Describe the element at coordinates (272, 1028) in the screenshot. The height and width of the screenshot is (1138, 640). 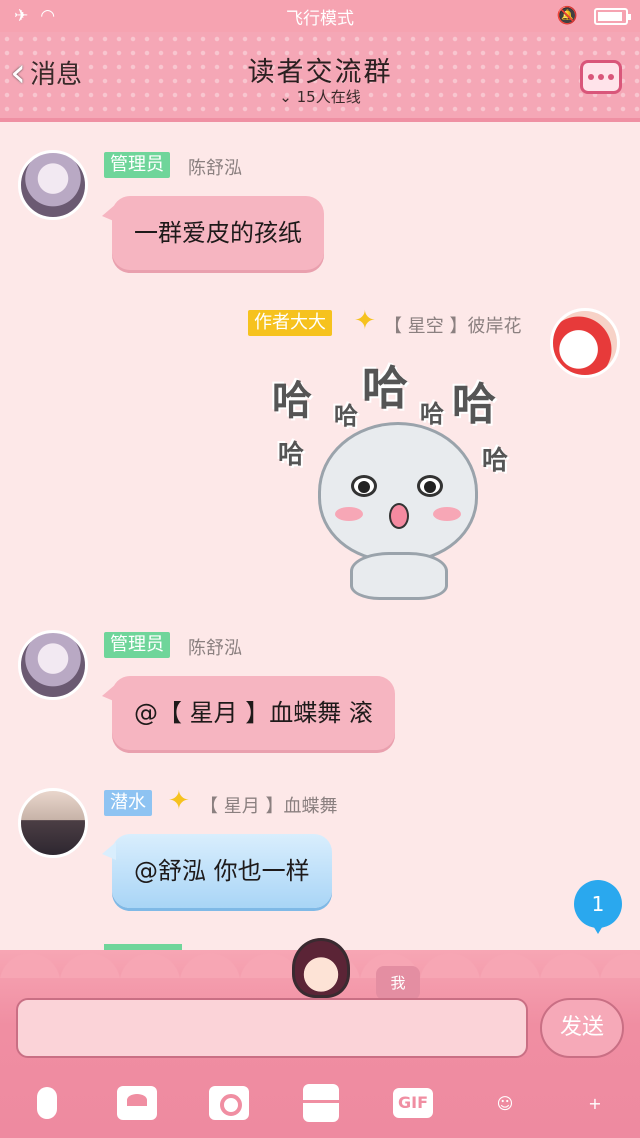
I see `message-input` at that location.